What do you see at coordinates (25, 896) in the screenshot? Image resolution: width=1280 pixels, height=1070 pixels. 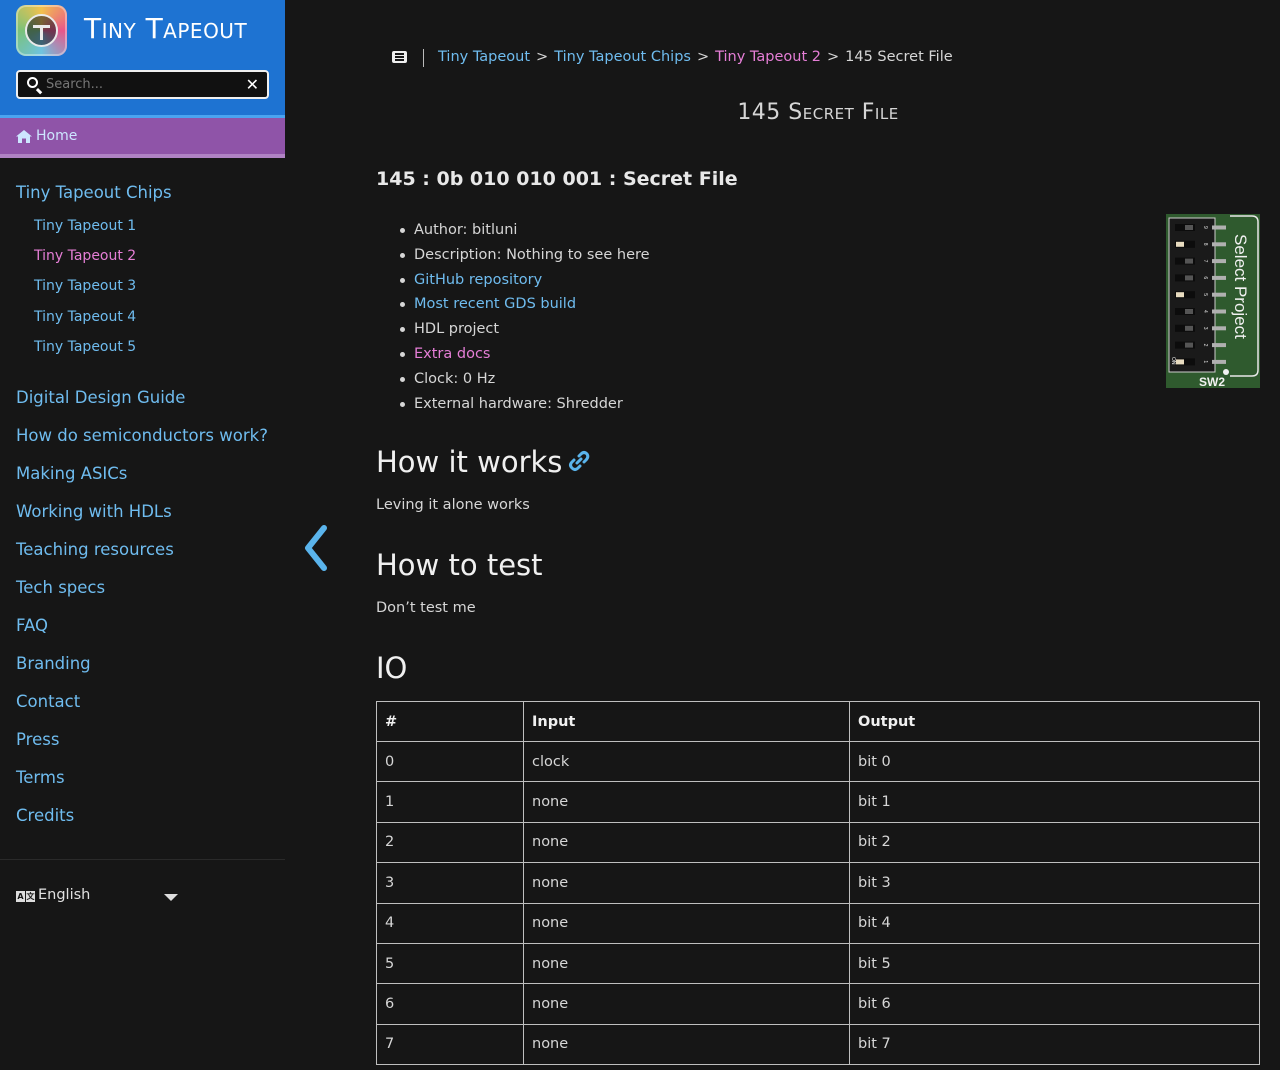 I see `language-icon: A 文` at bounding box center [25, 896].